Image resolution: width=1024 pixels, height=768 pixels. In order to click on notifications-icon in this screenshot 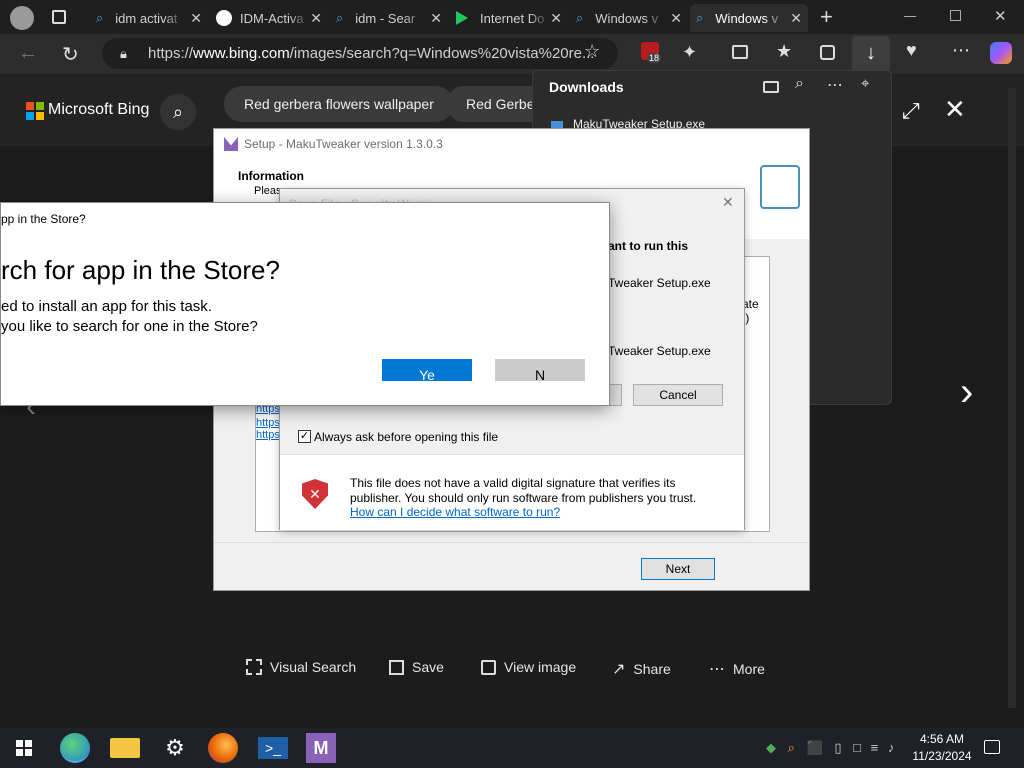, I will do `click(992, 747)`.